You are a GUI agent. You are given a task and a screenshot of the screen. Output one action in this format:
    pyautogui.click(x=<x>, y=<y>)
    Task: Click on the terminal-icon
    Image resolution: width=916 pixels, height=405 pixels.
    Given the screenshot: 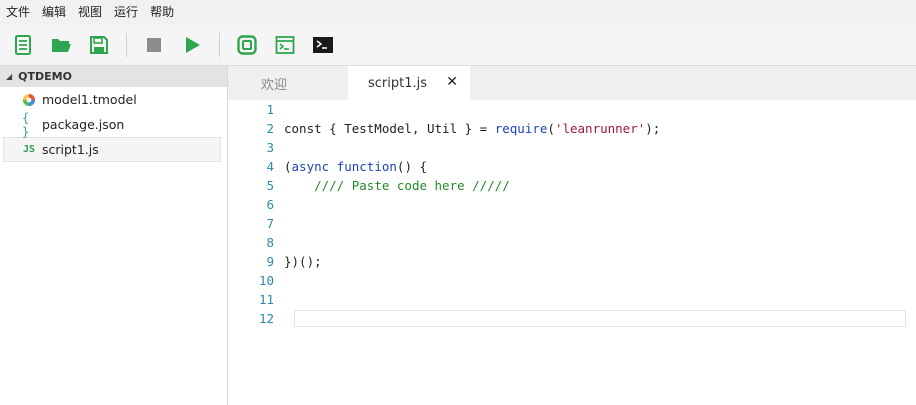 What is the action you would take?
    pyautogui.click(x=323, y=45)
    